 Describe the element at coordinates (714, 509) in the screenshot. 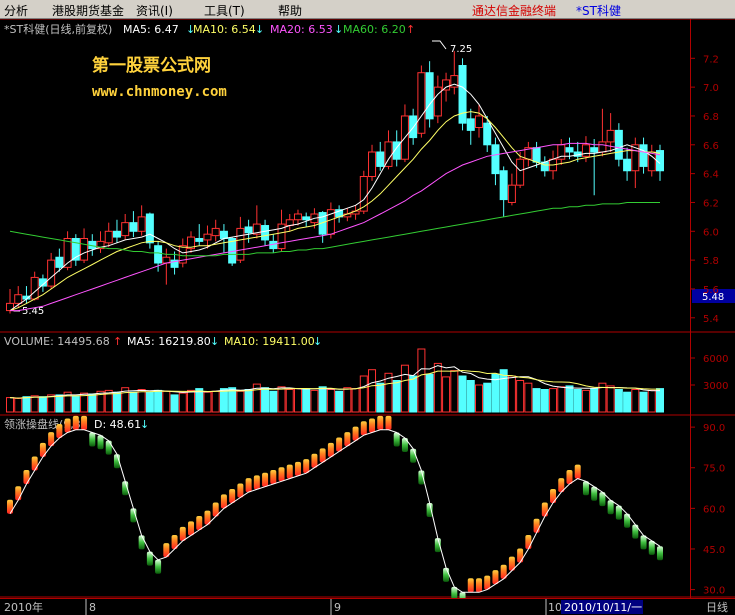

I see `indicator-axis-tick: 60.0` at that location.